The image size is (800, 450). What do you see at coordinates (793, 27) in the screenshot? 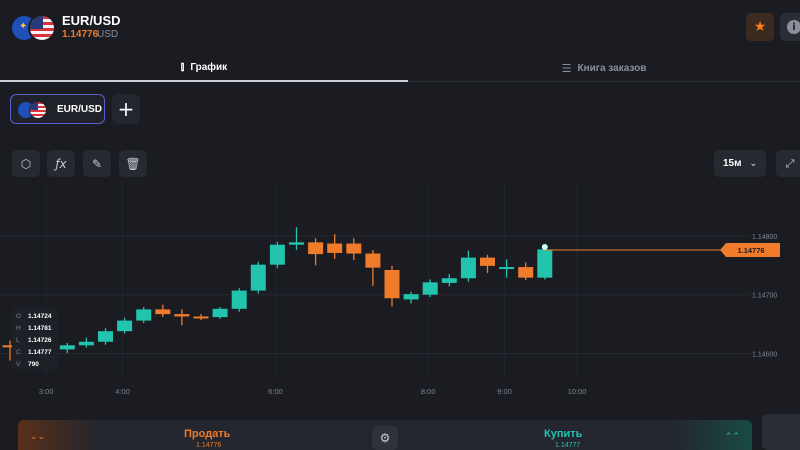
I see `info-icon: i` at bounding box center [793, 27].